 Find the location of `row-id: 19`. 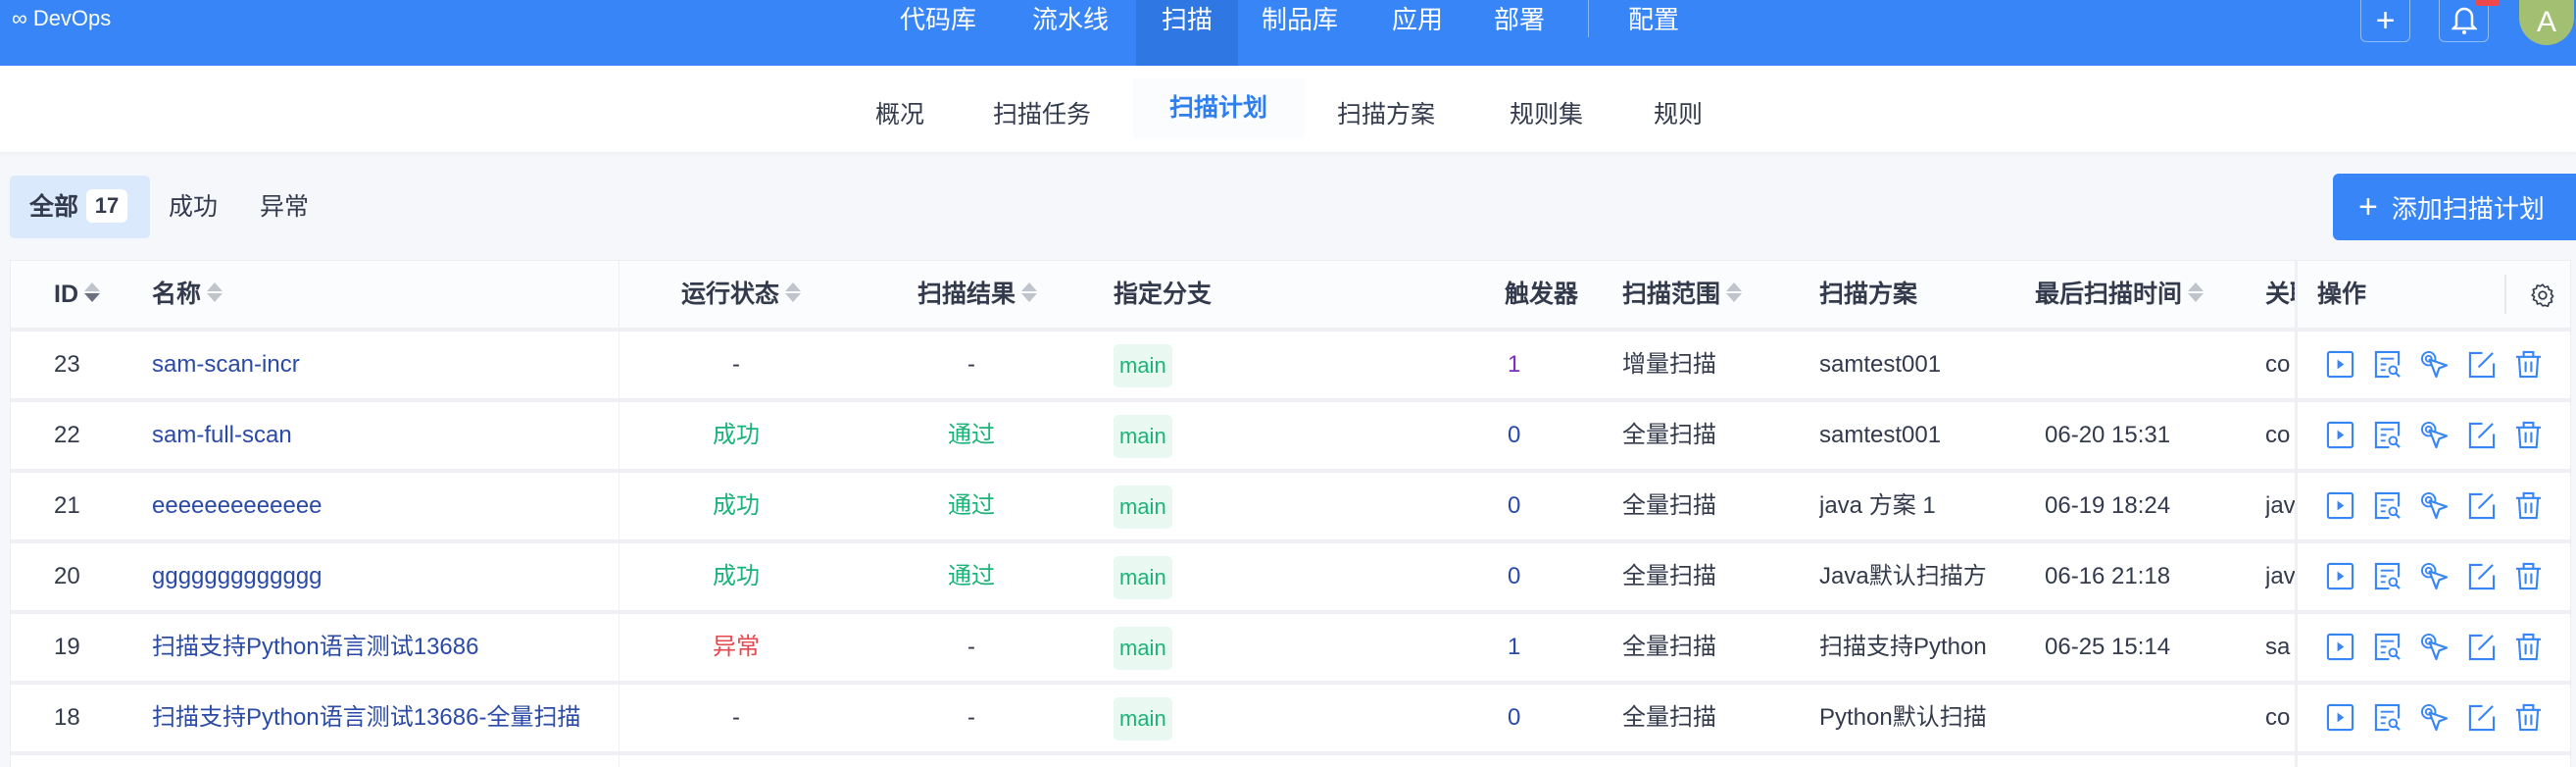

row-id: 19 is located at coordinates (67, 647).